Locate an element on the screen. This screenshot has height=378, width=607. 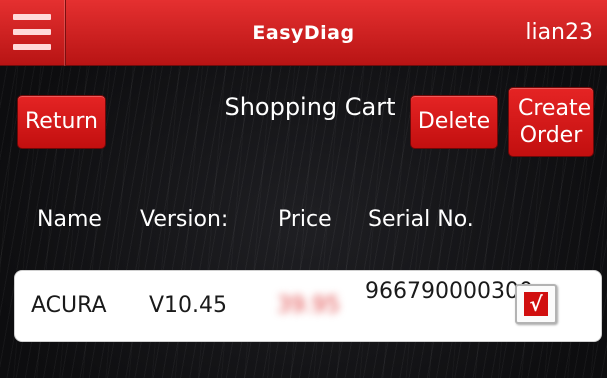
page-title: Shopping Cart is located at coordinates (310, 107).